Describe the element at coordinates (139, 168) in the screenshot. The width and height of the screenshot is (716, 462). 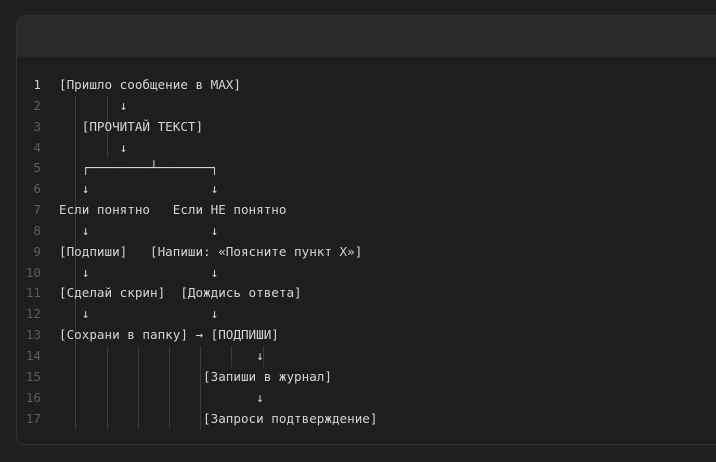
I see `code-text: ┌────────┴───────┐` at that location.